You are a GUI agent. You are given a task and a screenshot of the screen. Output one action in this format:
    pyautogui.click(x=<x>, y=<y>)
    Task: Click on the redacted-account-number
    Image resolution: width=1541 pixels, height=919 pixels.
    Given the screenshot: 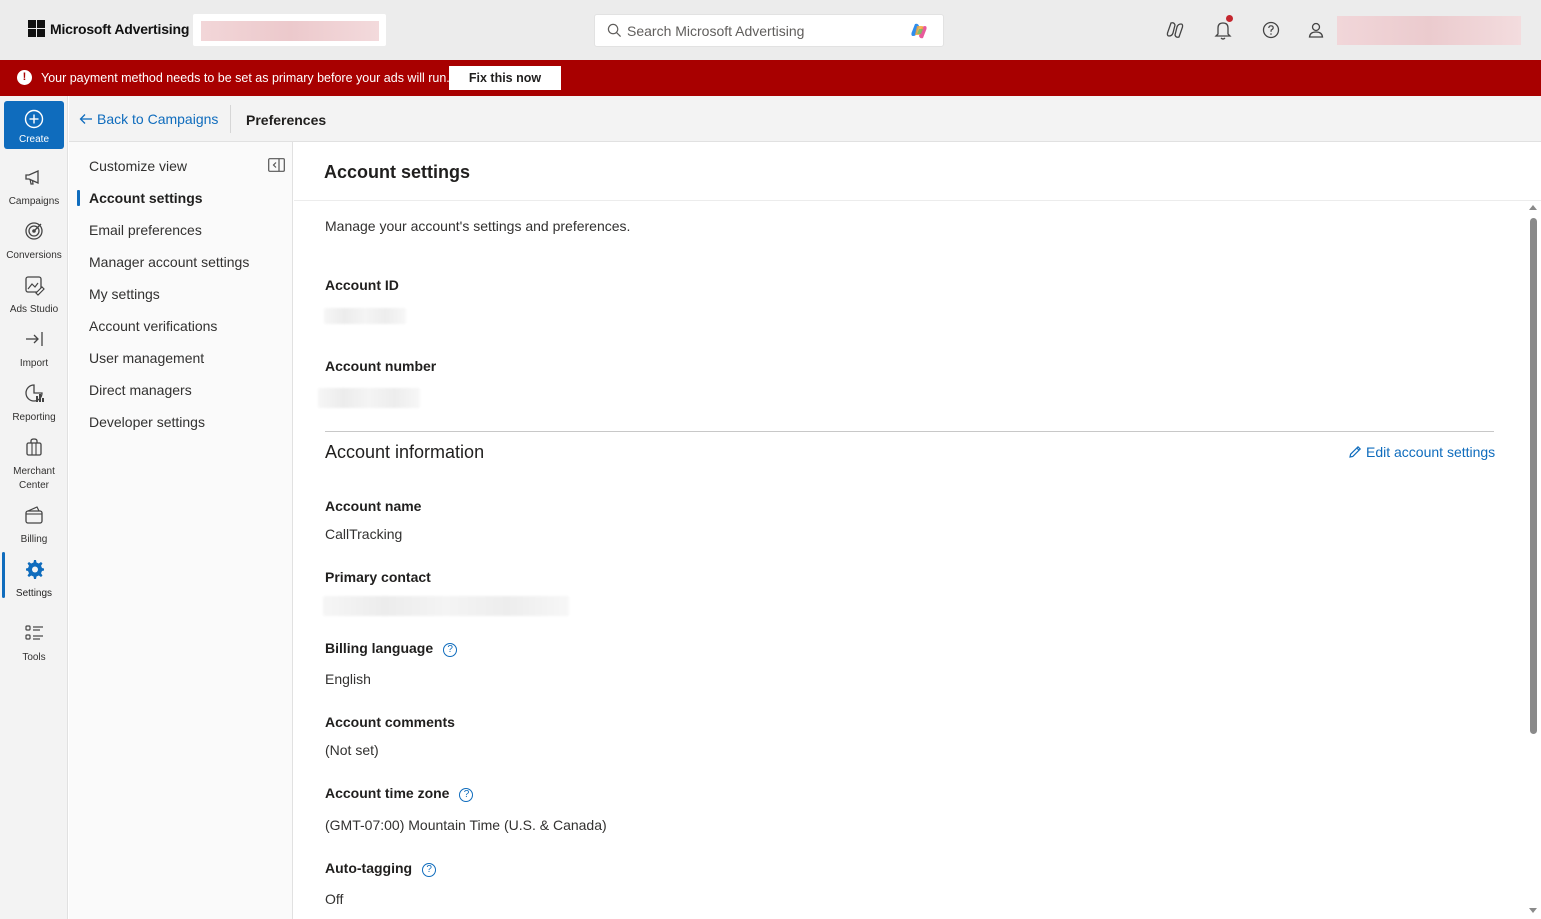 What is the action you would take?
    pyautogui.click(x=369, y=398)
    